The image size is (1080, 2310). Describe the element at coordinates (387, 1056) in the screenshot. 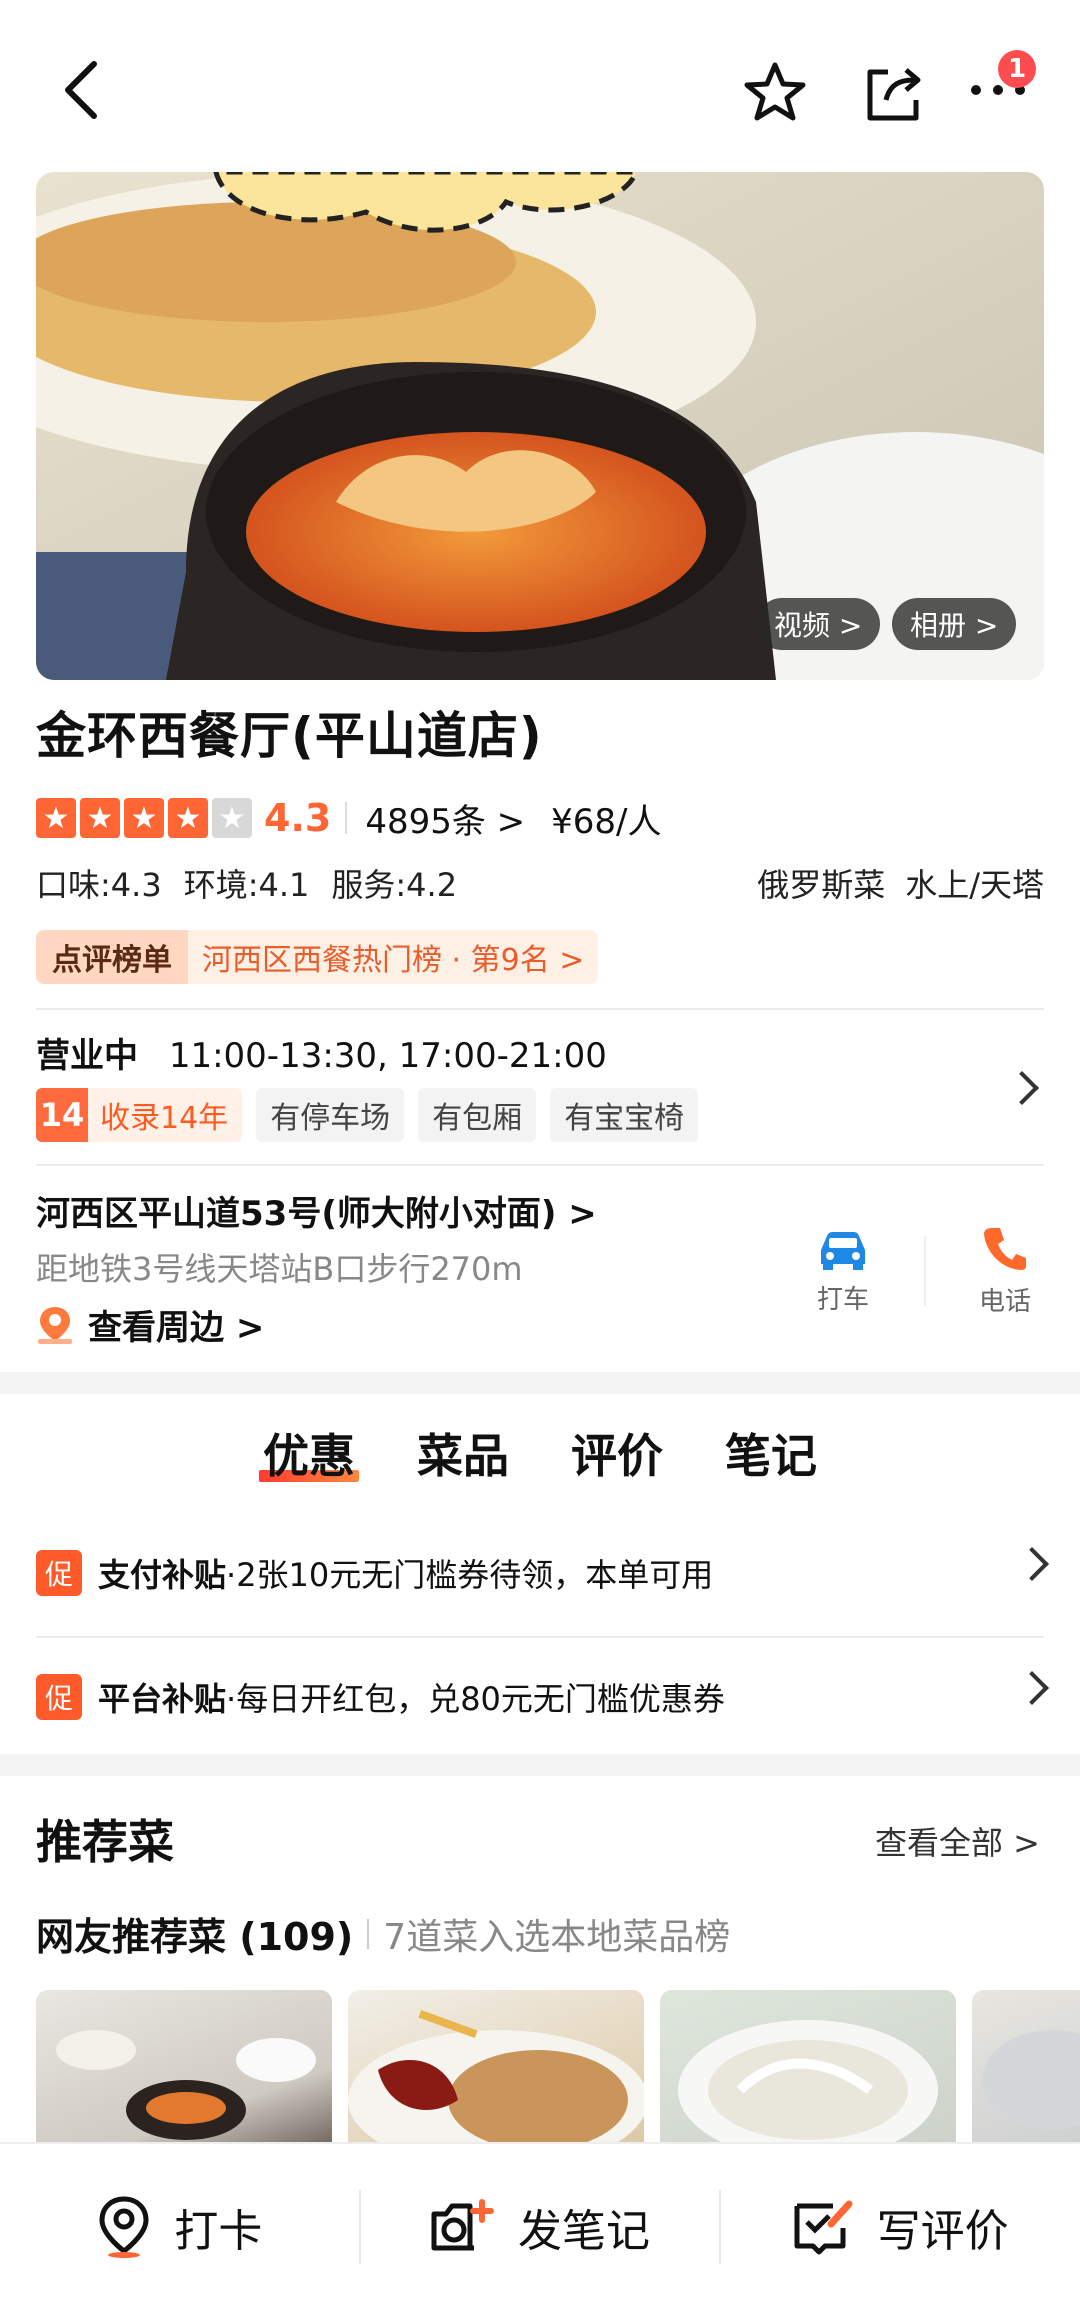

I see `hours-text: 11:00-13:30, 17:00-21:00` at that location.